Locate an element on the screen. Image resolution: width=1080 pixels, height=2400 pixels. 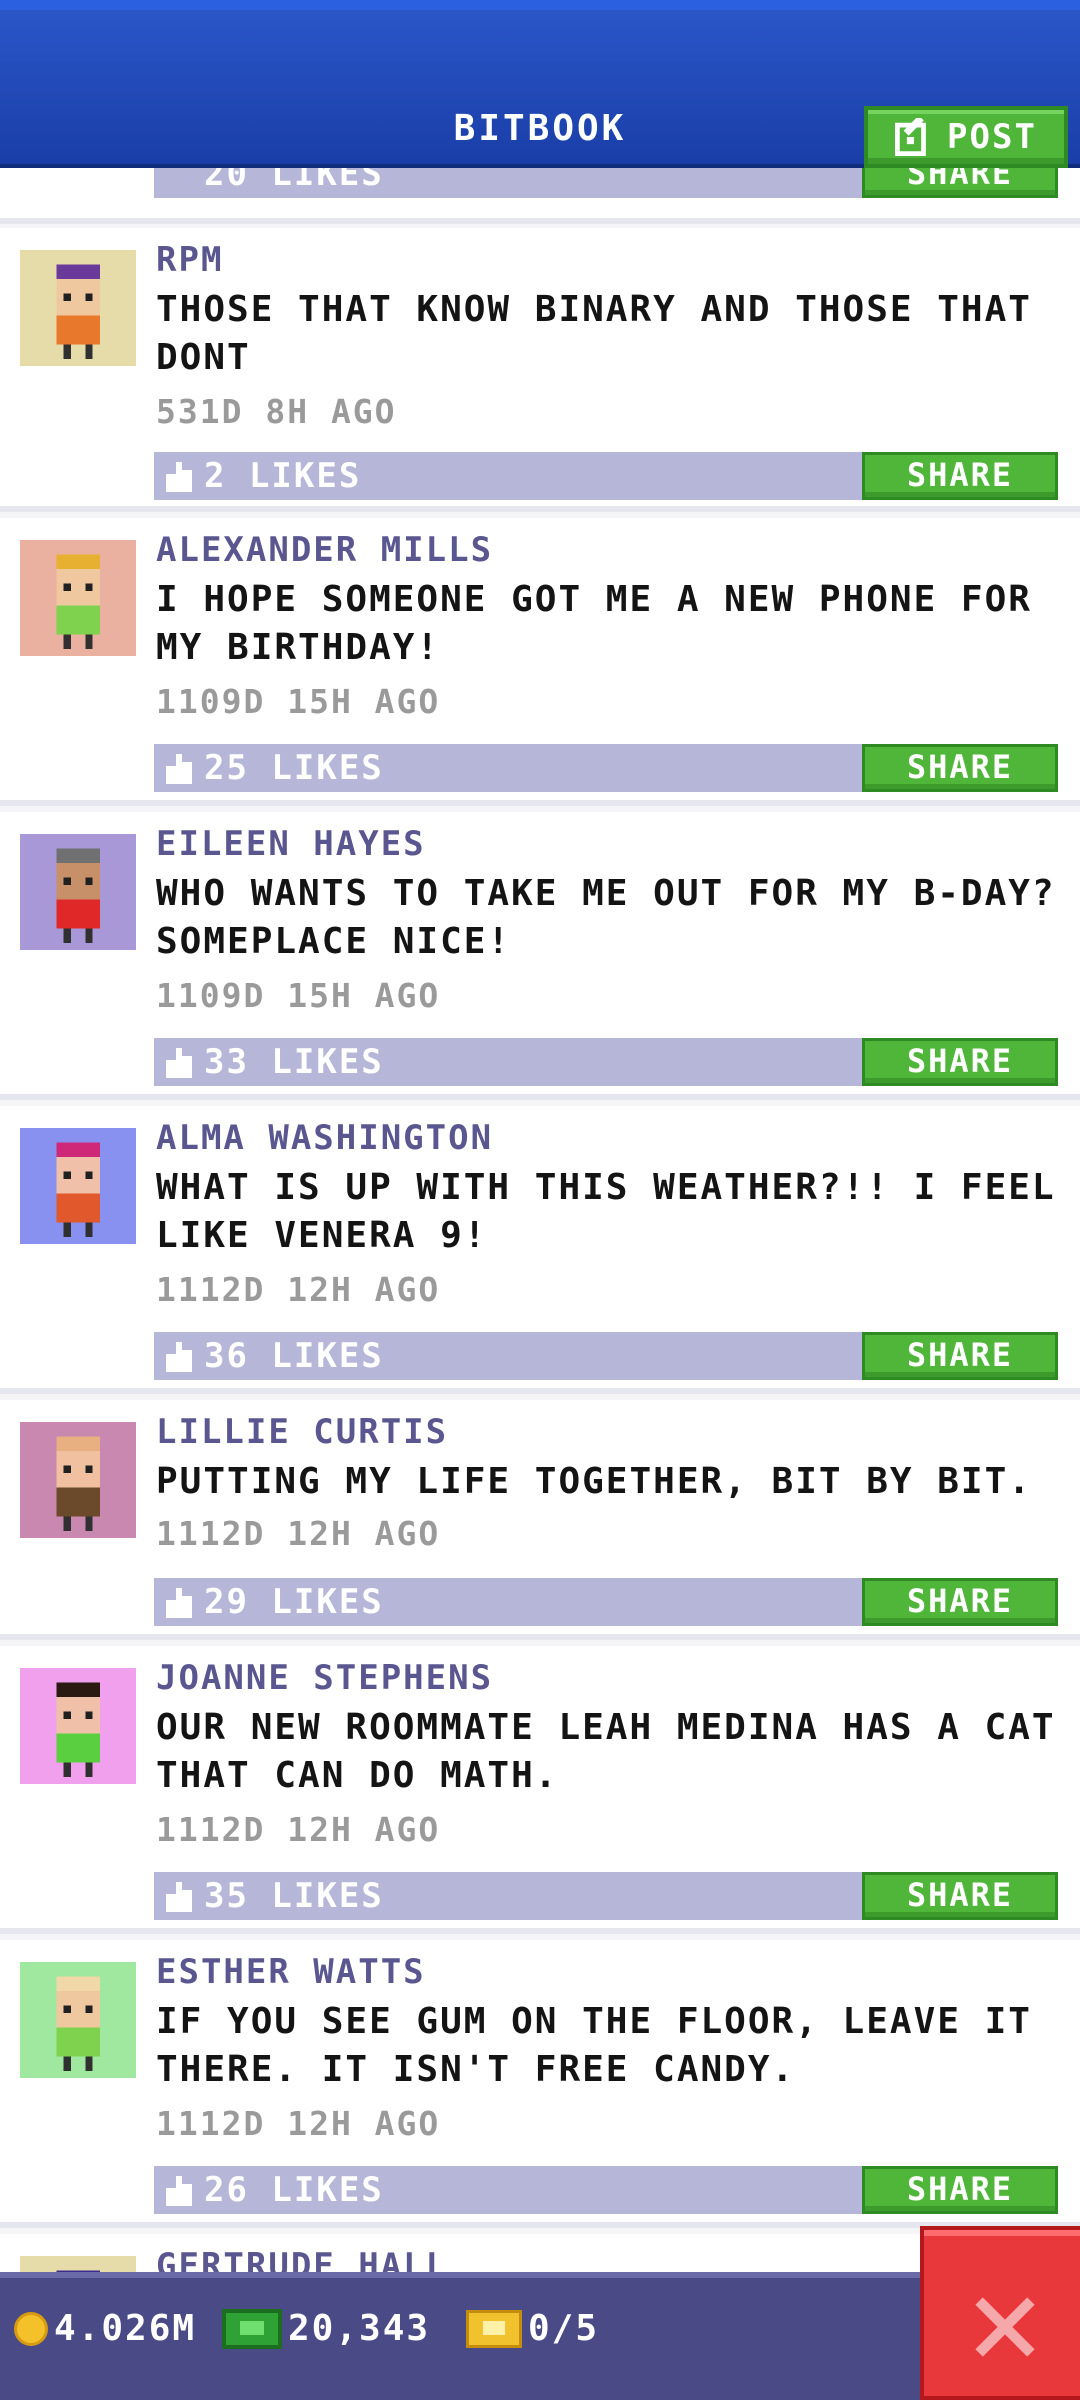
post-timestamp: 531D 8H AGO is located at coordinates (276, 411).